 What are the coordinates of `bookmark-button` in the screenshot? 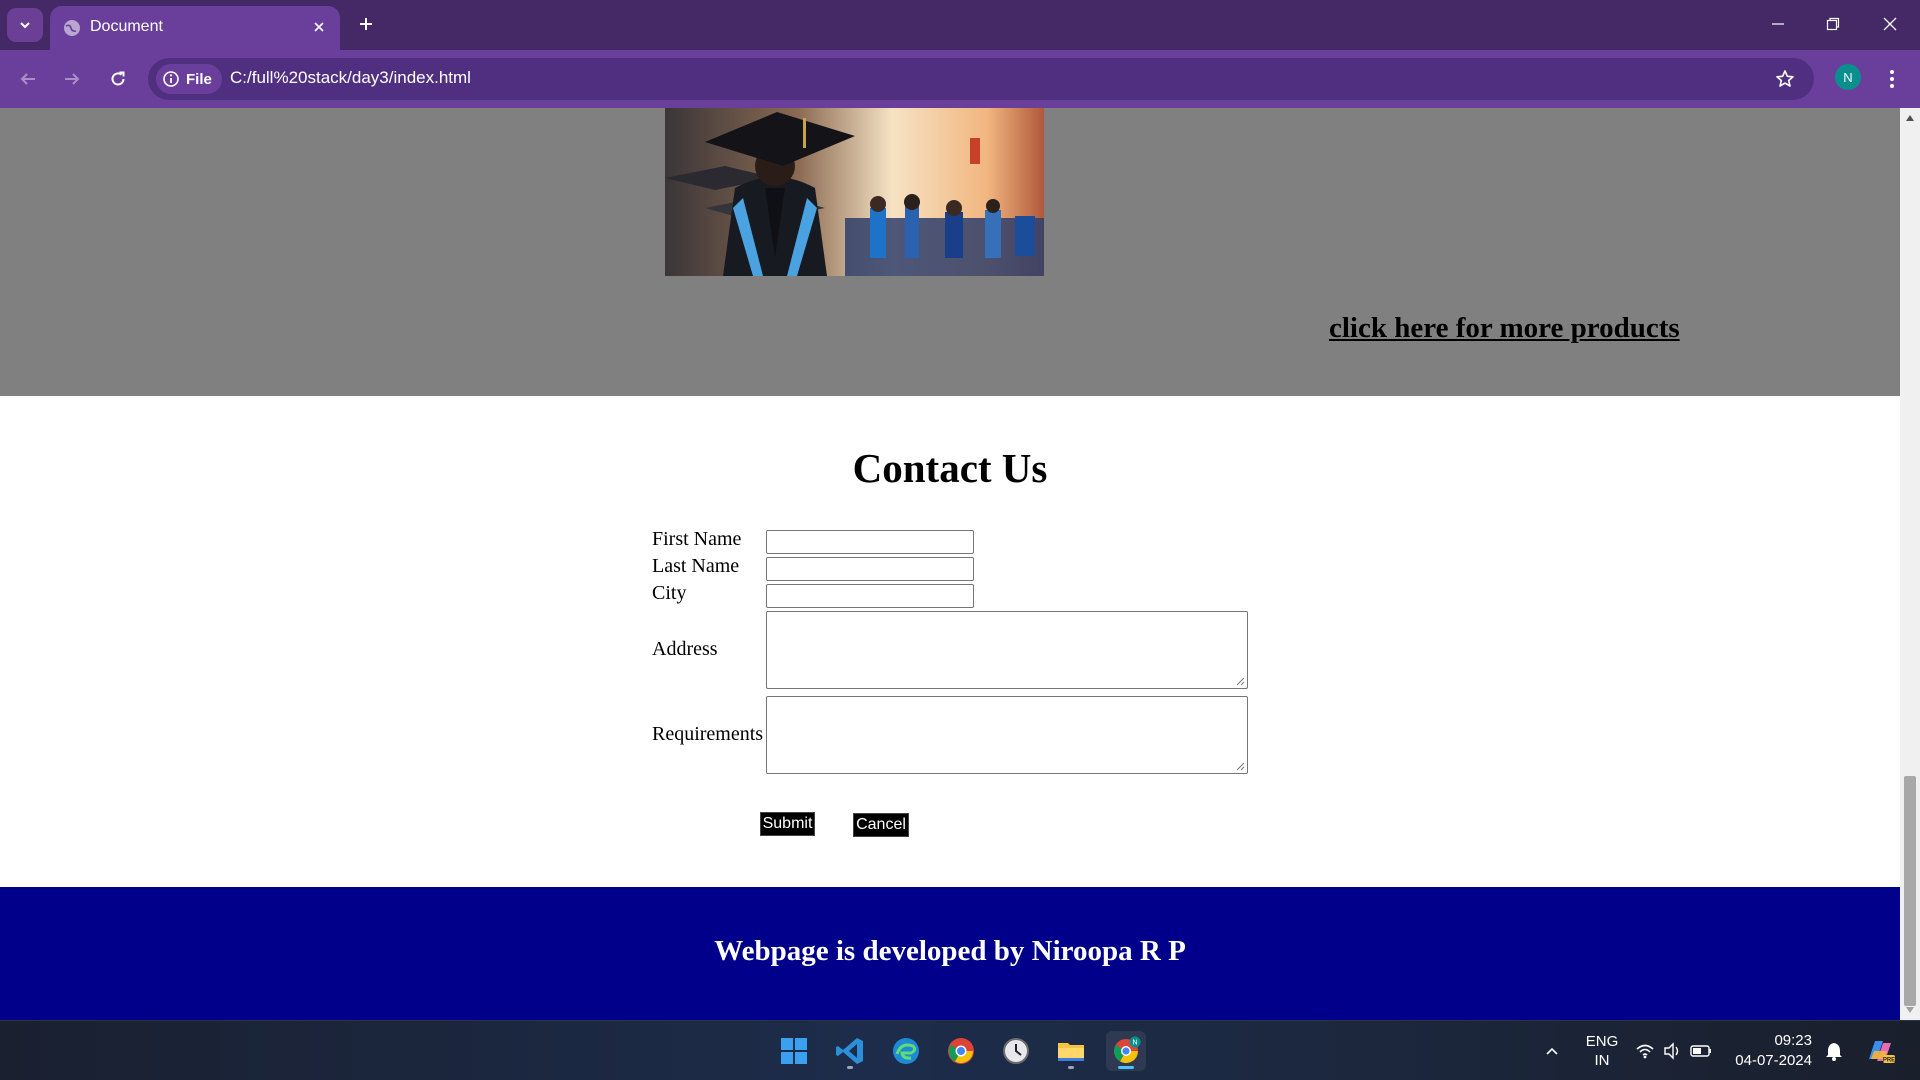 It's located at (1785, 79).